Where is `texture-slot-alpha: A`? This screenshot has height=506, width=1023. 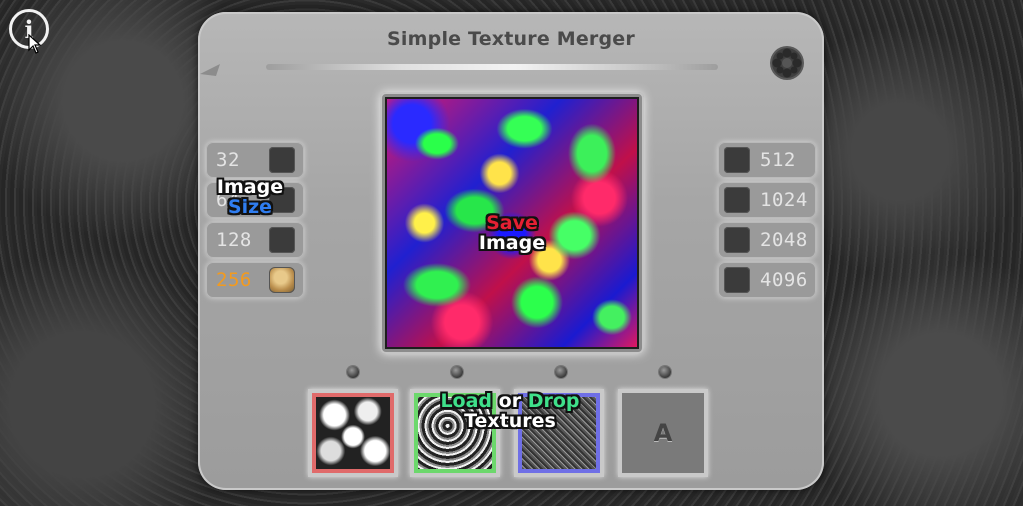 texture-slot-alpha: A is located at coordinates (663, 433).